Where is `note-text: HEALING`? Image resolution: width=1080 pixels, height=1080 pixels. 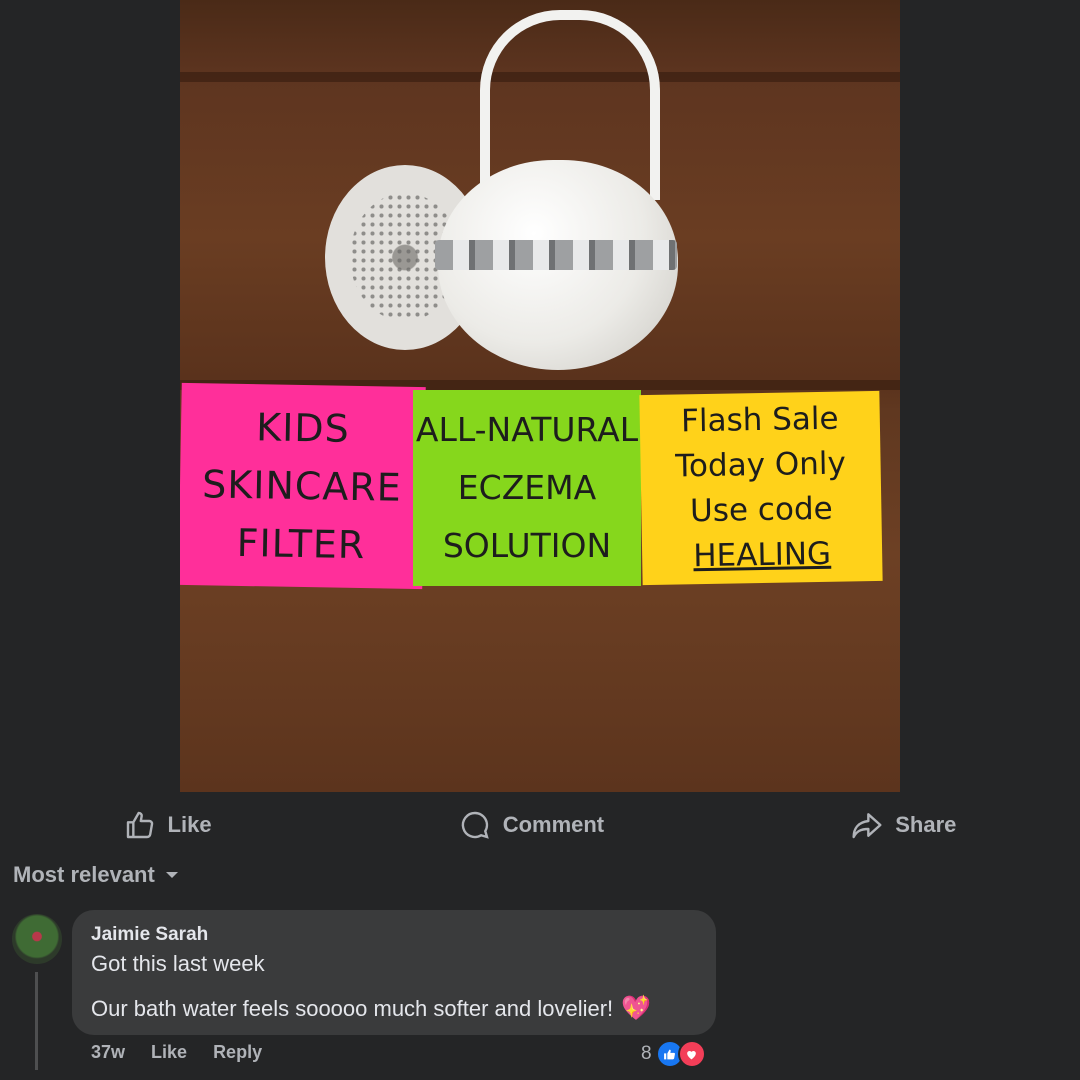 note-text: HEALING is located at coordinates (762, 555).